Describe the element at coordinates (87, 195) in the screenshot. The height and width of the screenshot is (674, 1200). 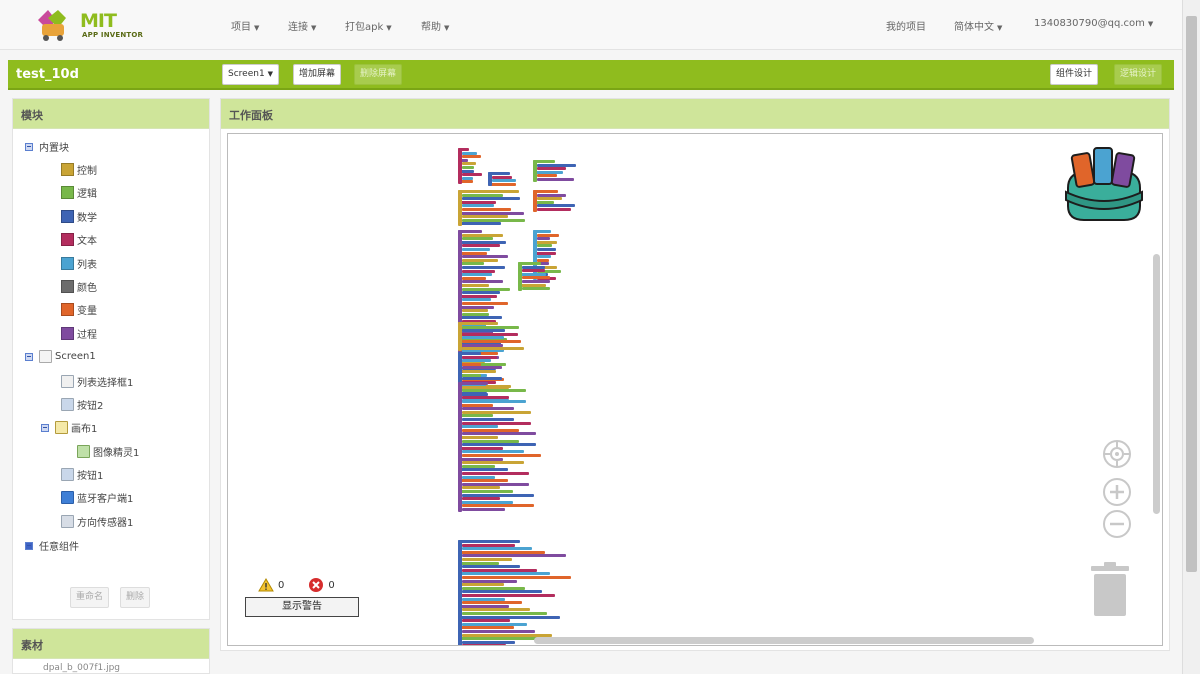
I see `category-label: 逻辑` at that location.